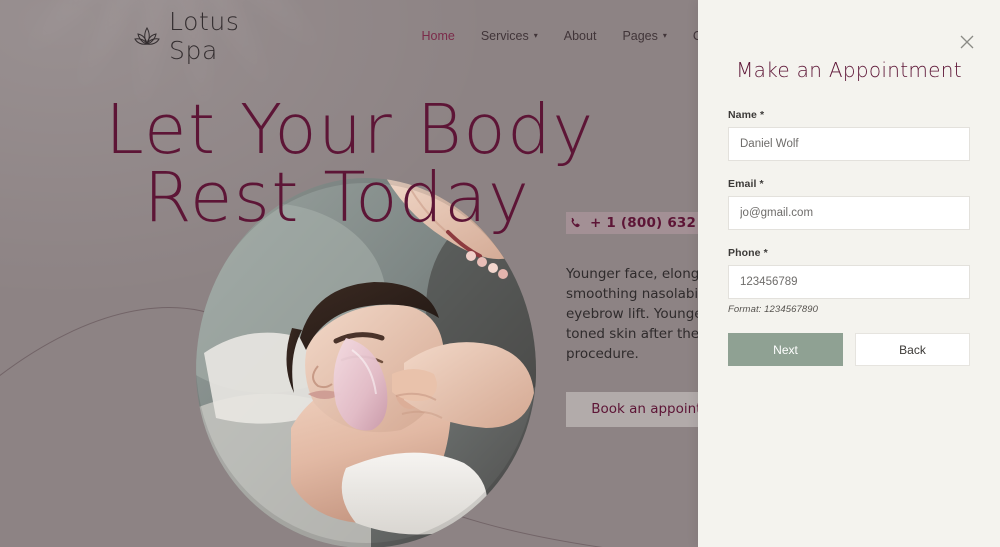  I want to click on field-phone-label: Phone *, so click(849, 253).